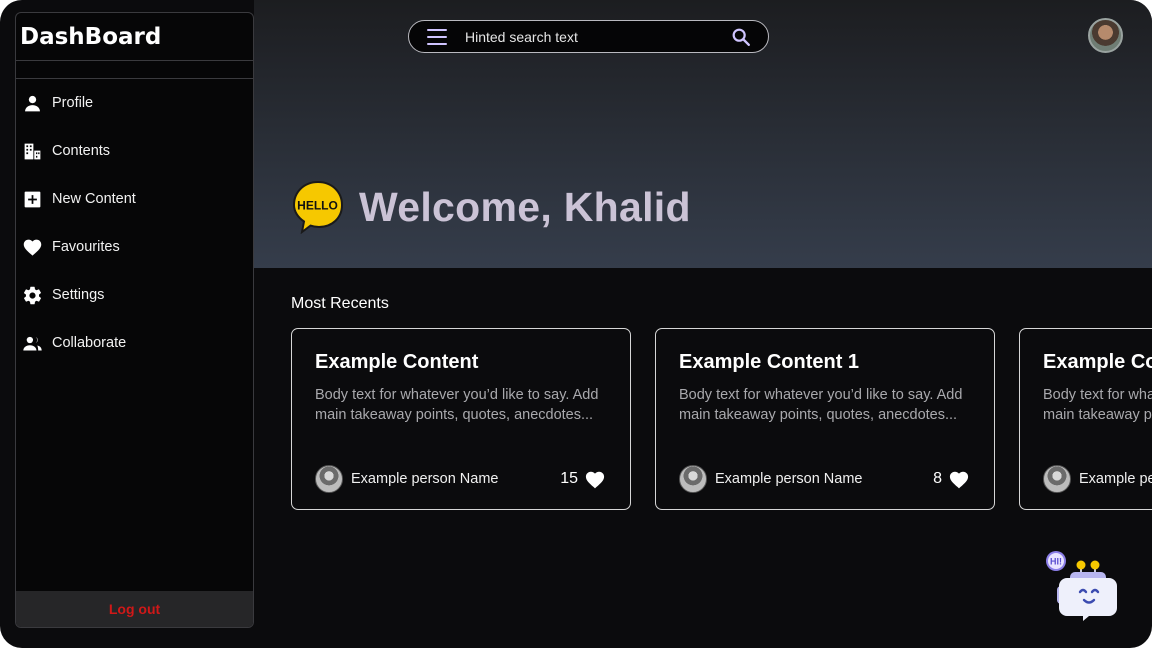  I want to click on sidebar-item-collaborate: Collaborate, so click(134, 343).